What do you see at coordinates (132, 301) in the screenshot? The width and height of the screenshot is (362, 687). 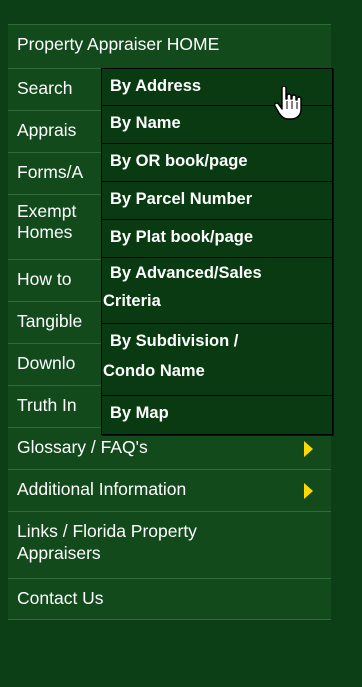 I see `submenu-item-label-line2: Criteria` at bounding box center [132, 301].